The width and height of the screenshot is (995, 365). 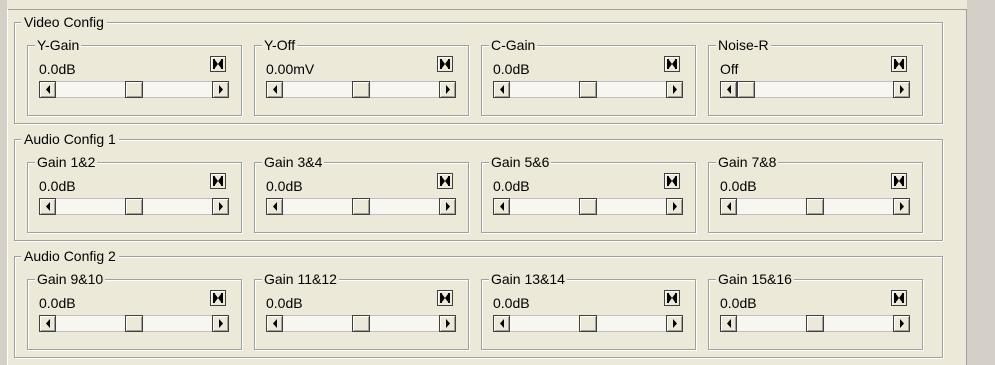 What do you see at coordinates (300, 279) in the screenshot?
I see `control-title: Gain 11&12` at bounding box center [300, 279].